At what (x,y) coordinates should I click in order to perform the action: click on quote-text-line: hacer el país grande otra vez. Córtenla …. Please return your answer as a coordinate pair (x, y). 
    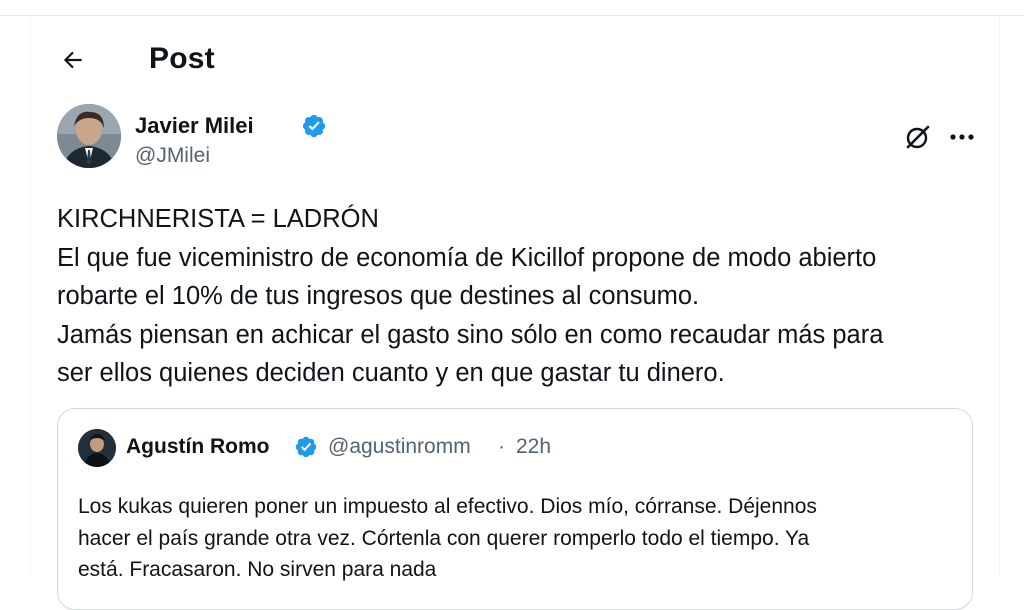
    Looking at the image, I should click on (444, 538).